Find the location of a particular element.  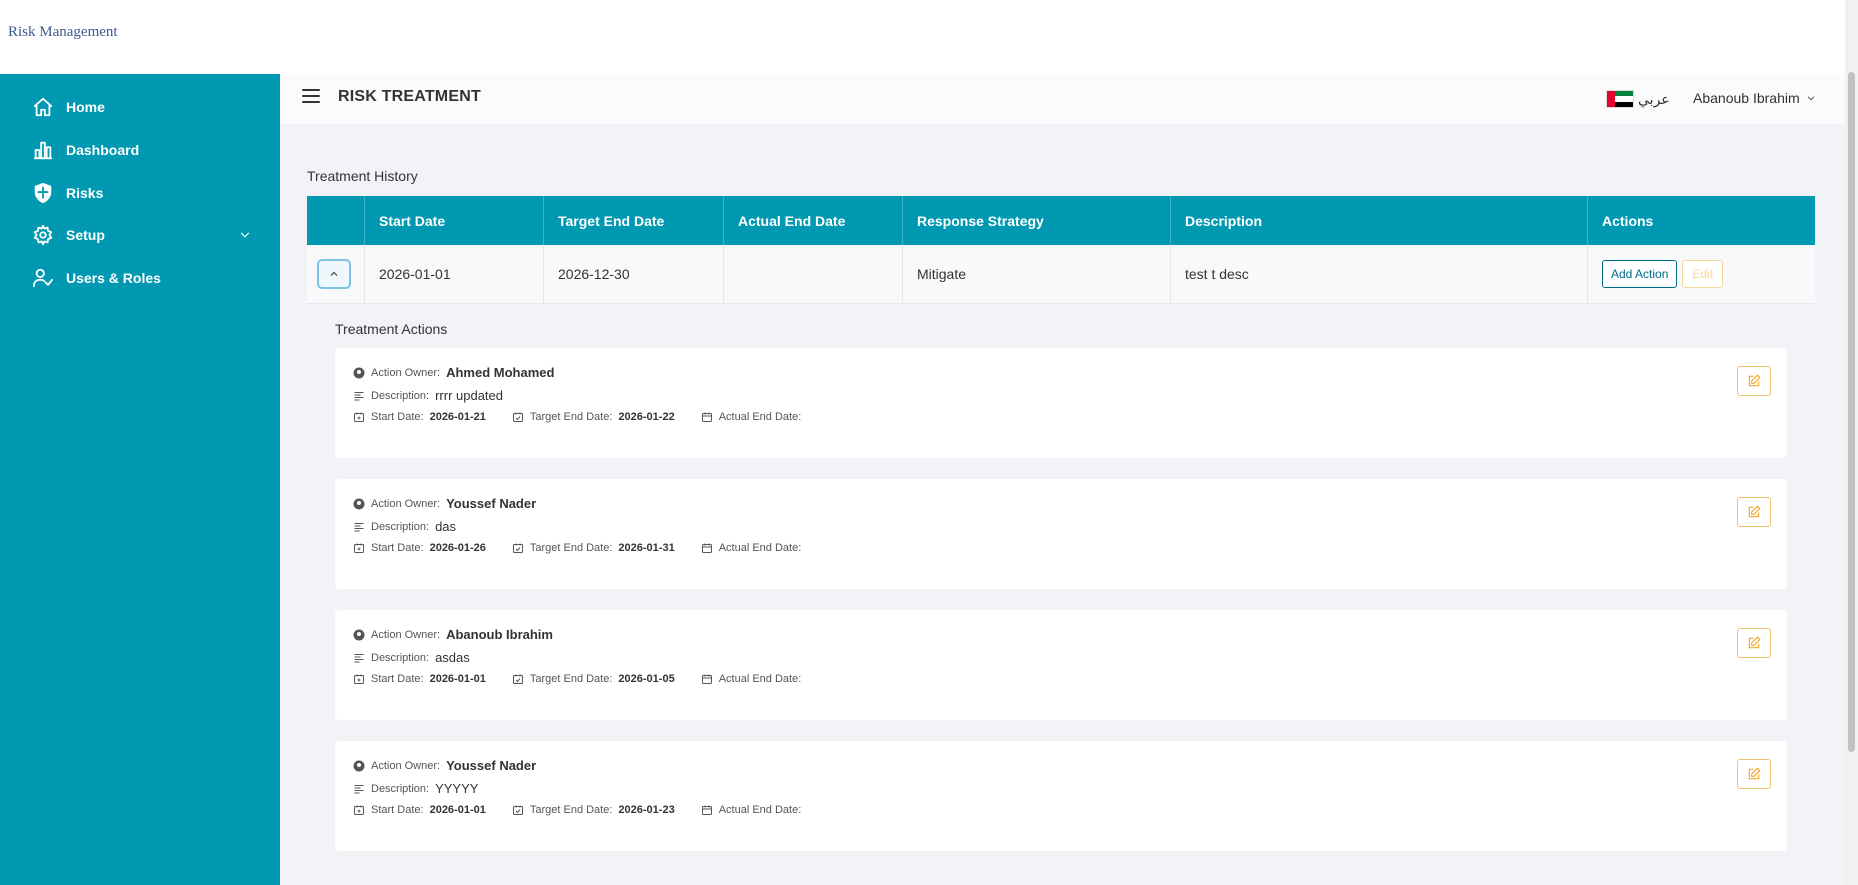

action-start-date: 2026-01-21 is located at coordinates (457, 417).